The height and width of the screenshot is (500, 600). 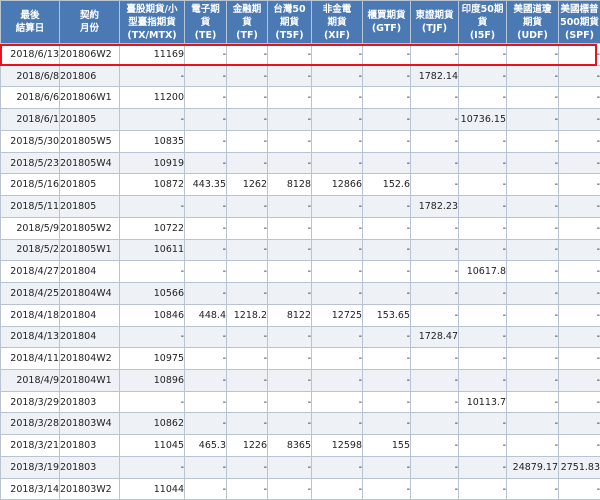 What do you see at coordinates (90, 315) in the screenshot?
I see `contract-month-cell: 201804` at bounding box center [90, 315].